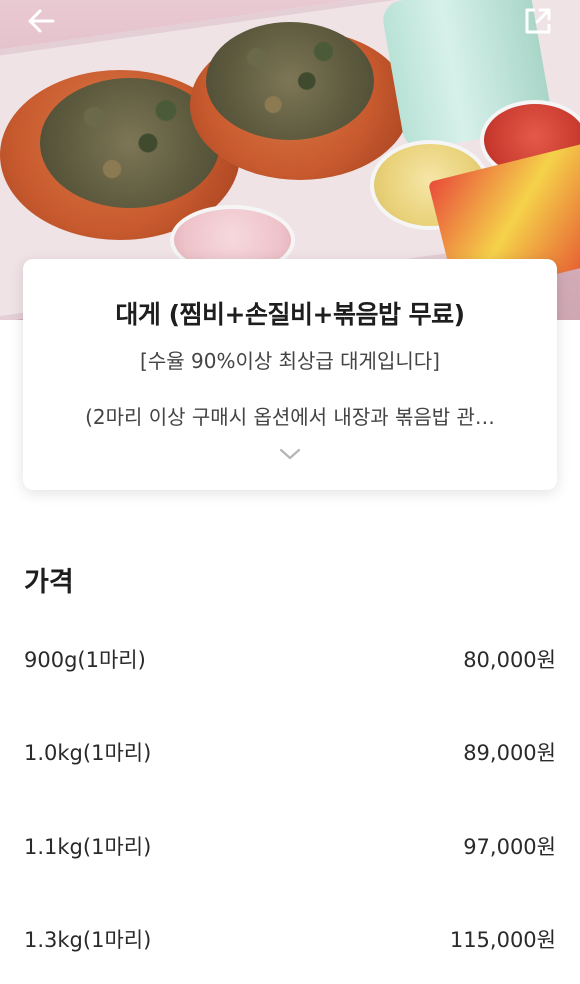 The image size is (580, 984). I want to click on price-row: 1.0kg(1마리) 89,000원, so click(290, 752).